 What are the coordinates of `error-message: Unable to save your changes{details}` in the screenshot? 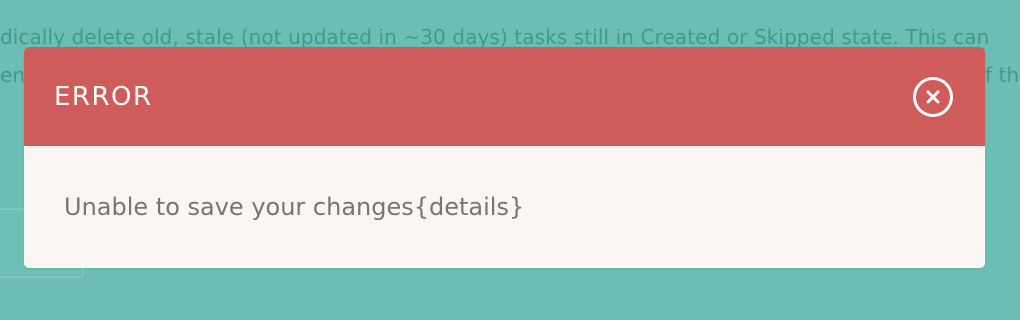 It's located at (294, 207).